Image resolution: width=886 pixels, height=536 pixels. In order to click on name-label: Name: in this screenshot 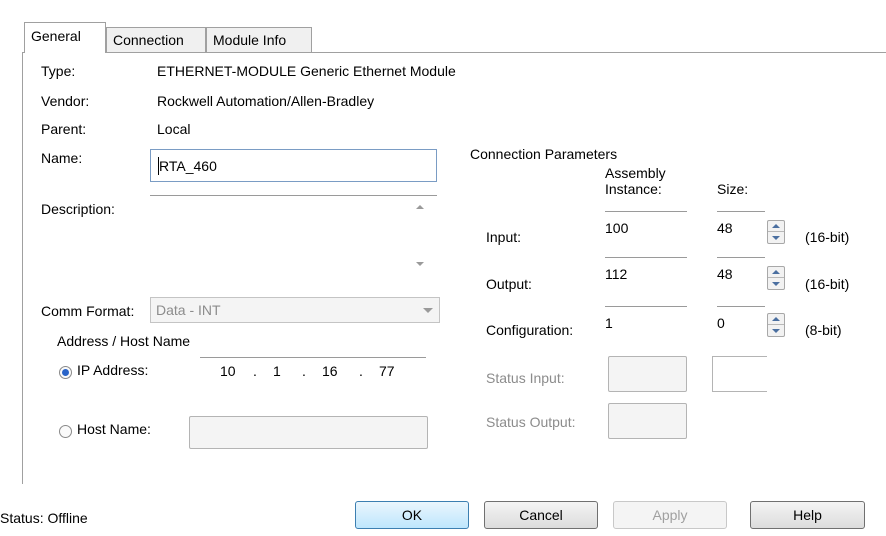, I will do `click(62, 158)`.